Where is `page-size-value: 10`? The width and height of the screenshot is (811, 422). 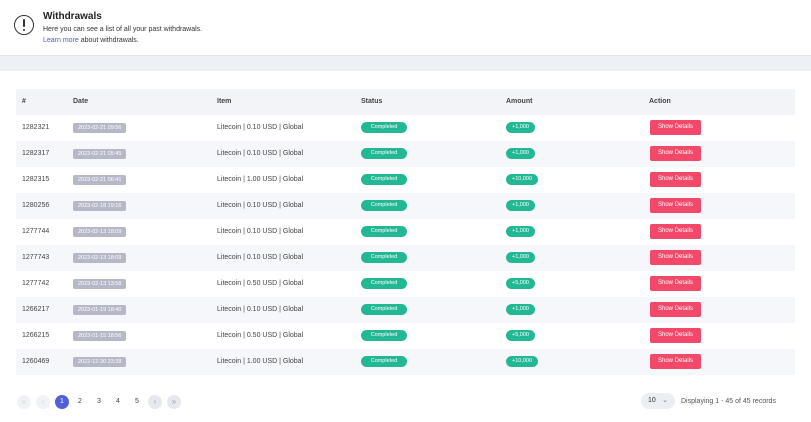
page-size-value: 10 is located at coordinates (652, 400).